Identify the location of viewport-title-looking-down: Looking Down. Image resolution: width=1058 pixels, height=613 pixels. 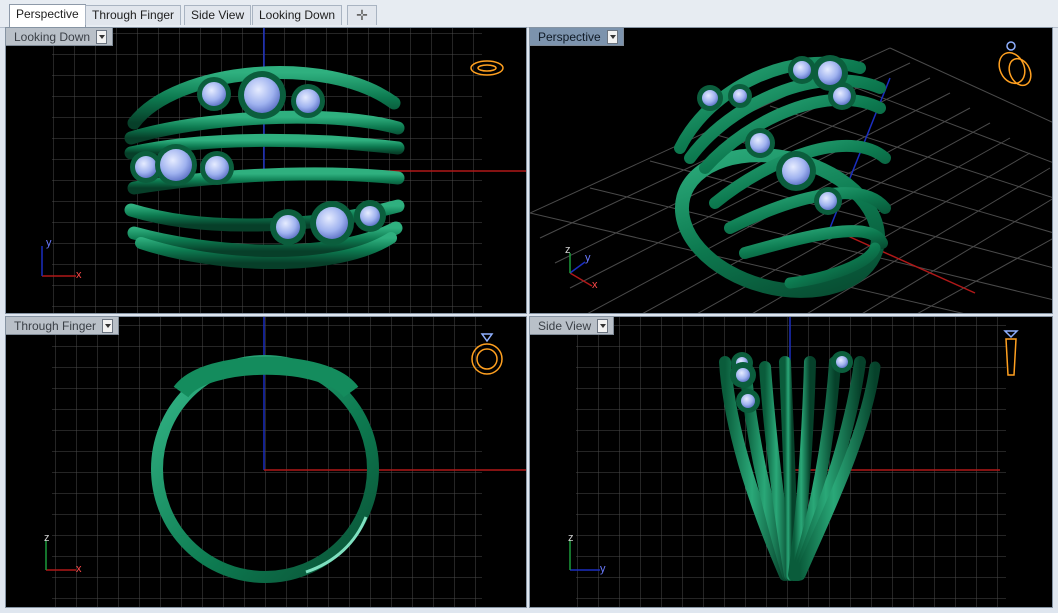
(60, 37).